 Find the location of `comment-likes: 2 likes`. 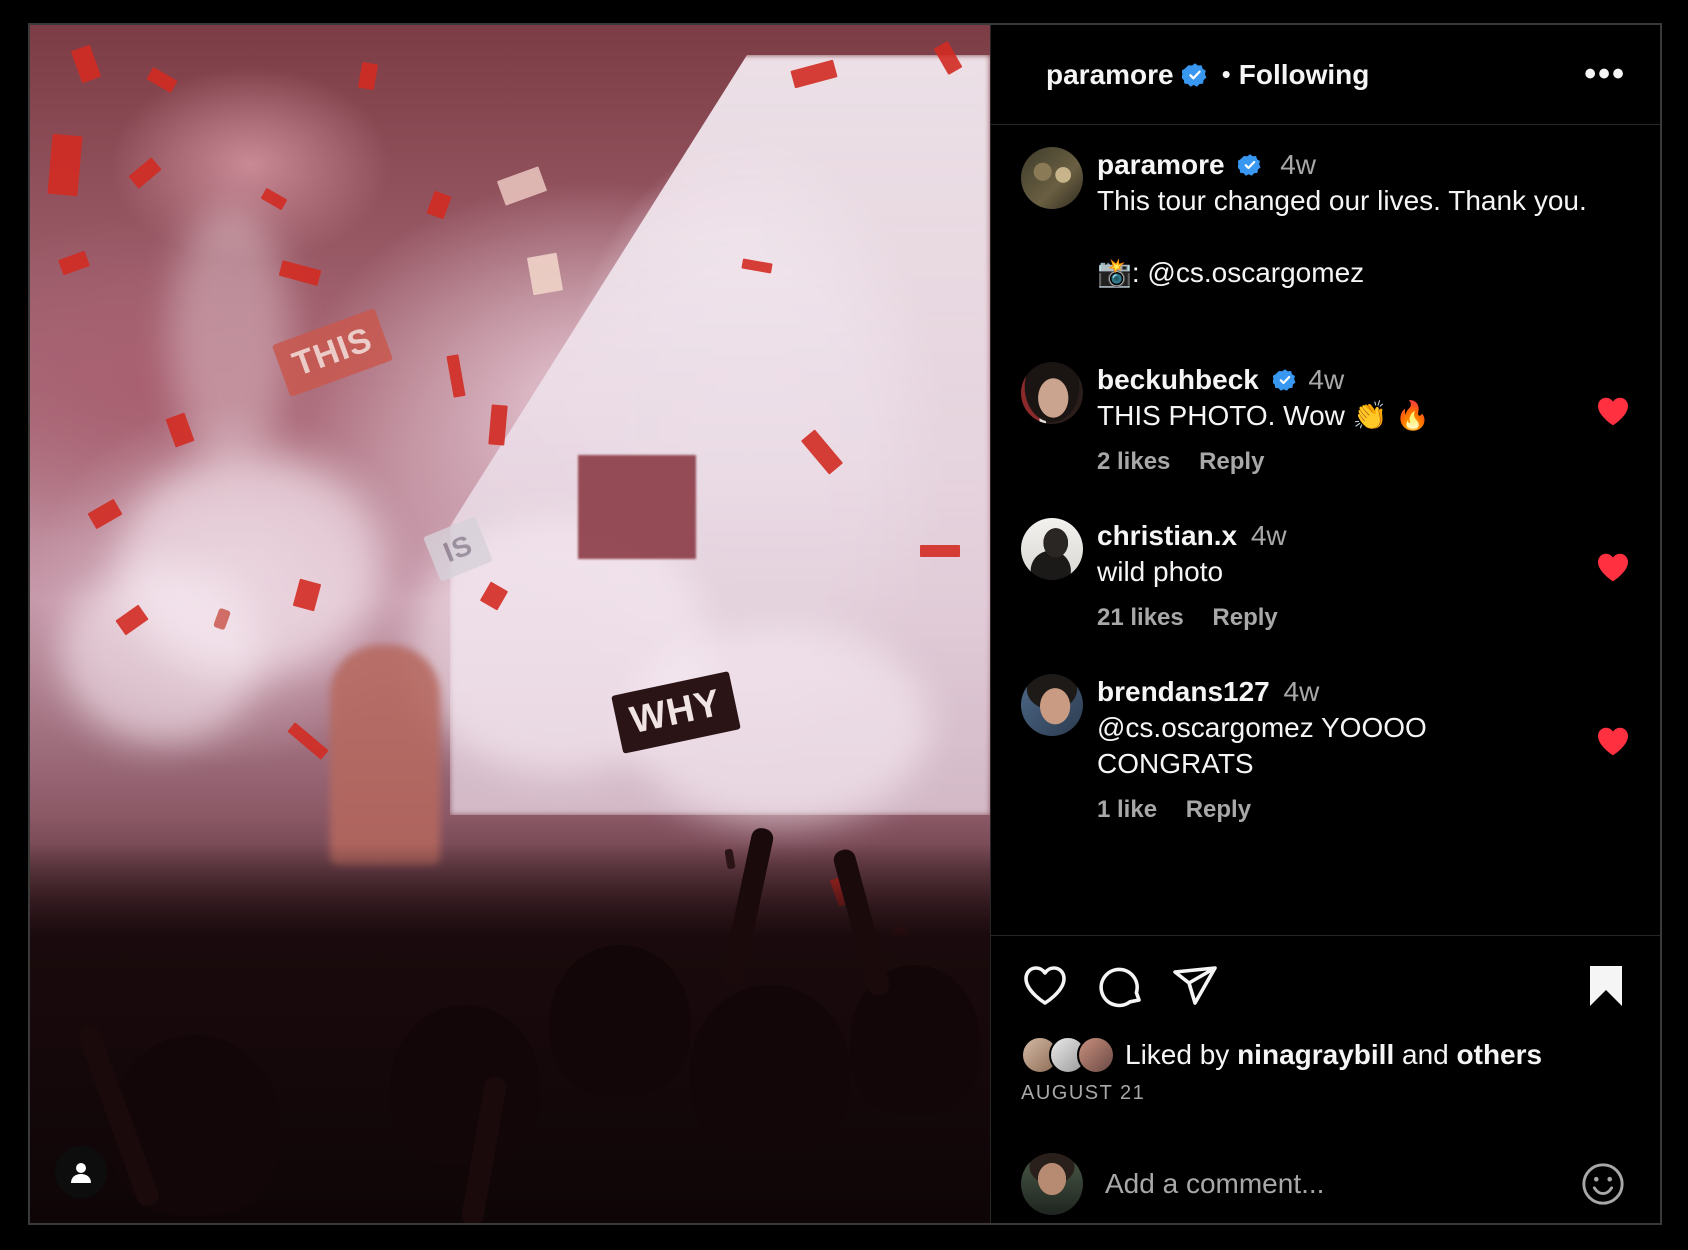

comment-likes: 2 likes is located at coordinates (1133, 461).